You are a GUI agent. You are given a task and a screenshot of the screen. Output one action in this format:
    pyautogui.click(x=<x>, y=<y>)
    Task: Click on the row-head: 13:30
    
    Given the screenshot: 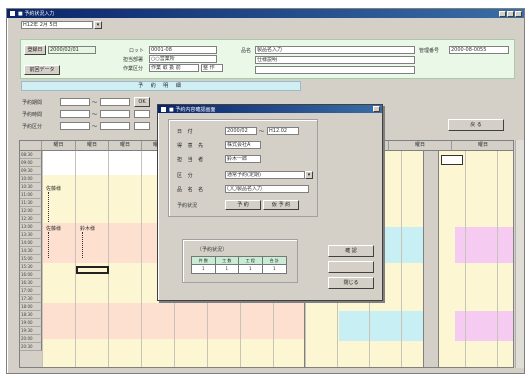 What is the action you would take?
    pyautogui.click(x=31, y=235)
    